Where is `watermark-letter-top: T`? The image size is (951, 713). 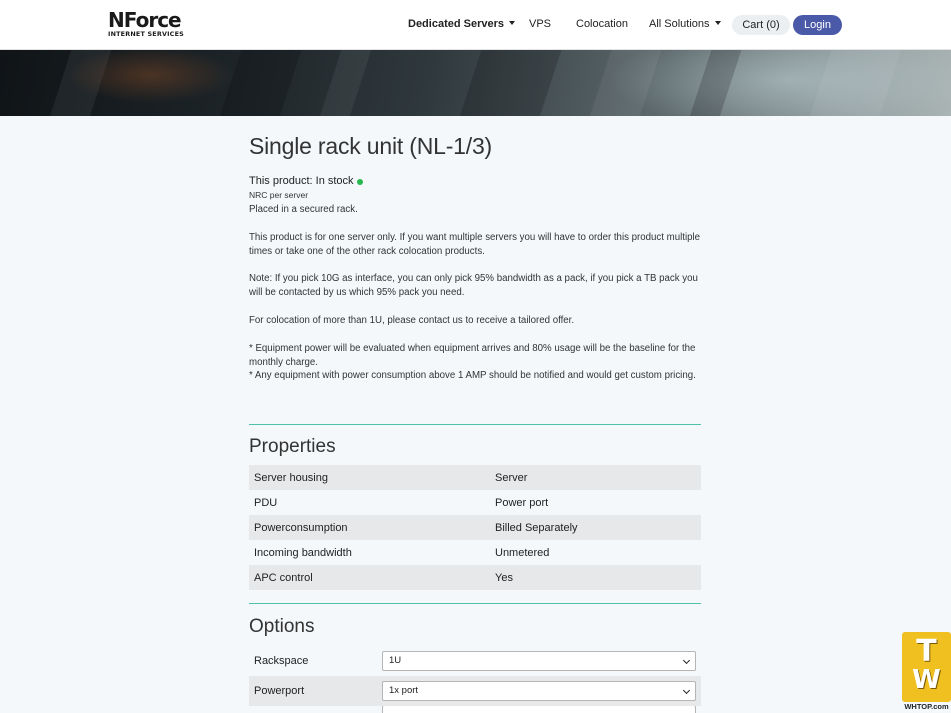
watermark-letter-top: T is located at coordinates (926, 651).